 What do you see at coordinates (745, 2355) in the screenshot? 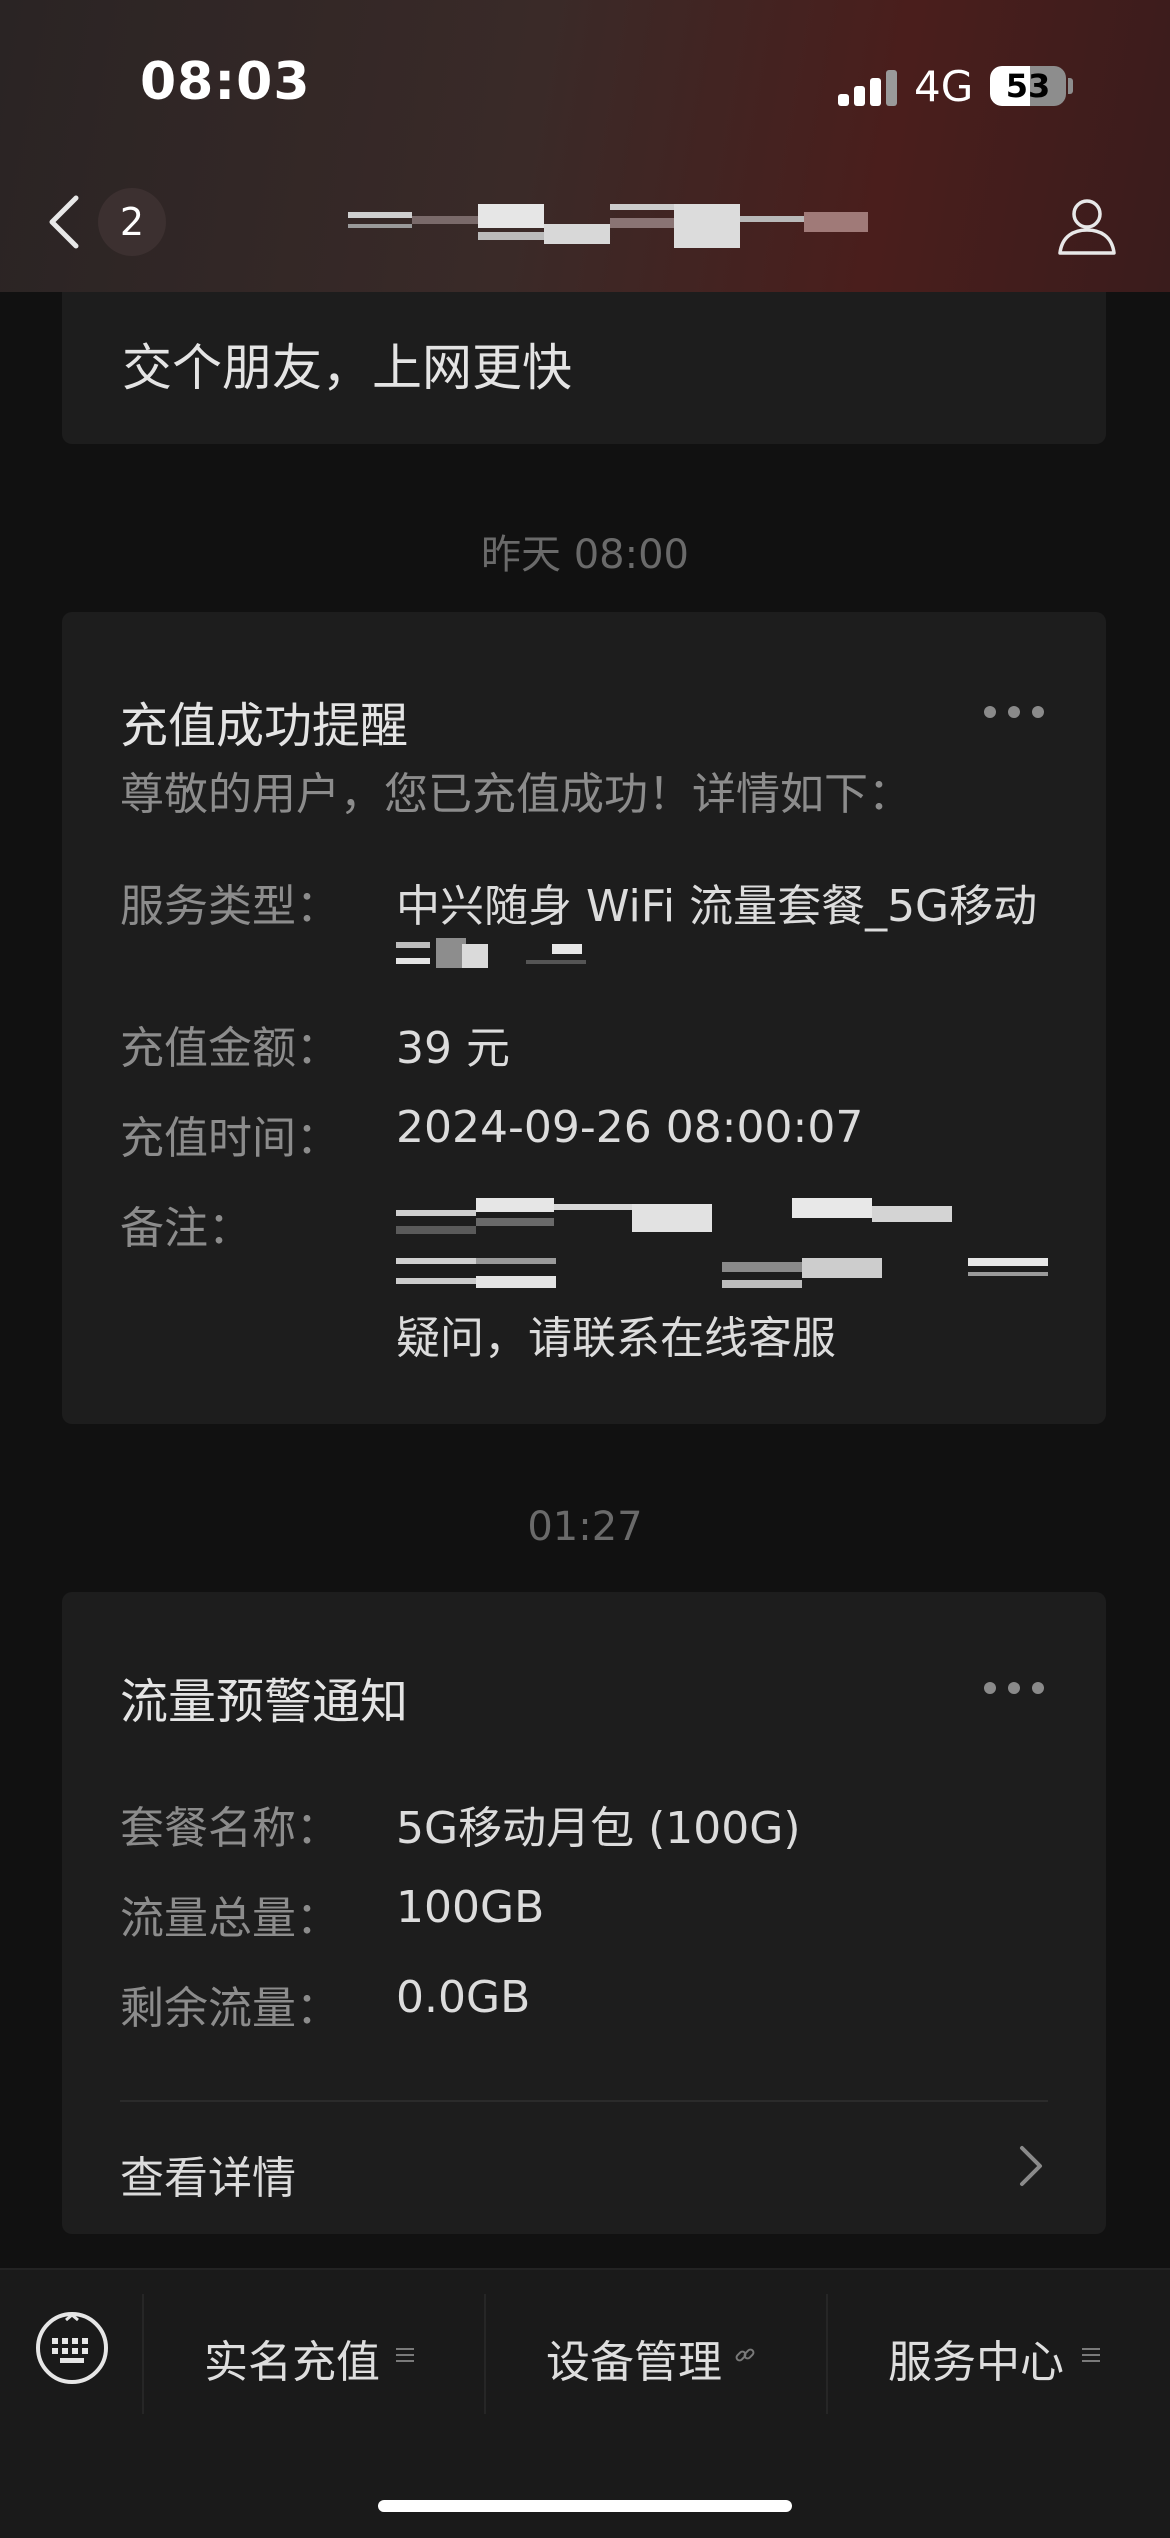
I see `link-icon` at bounding box center [745, 2355].